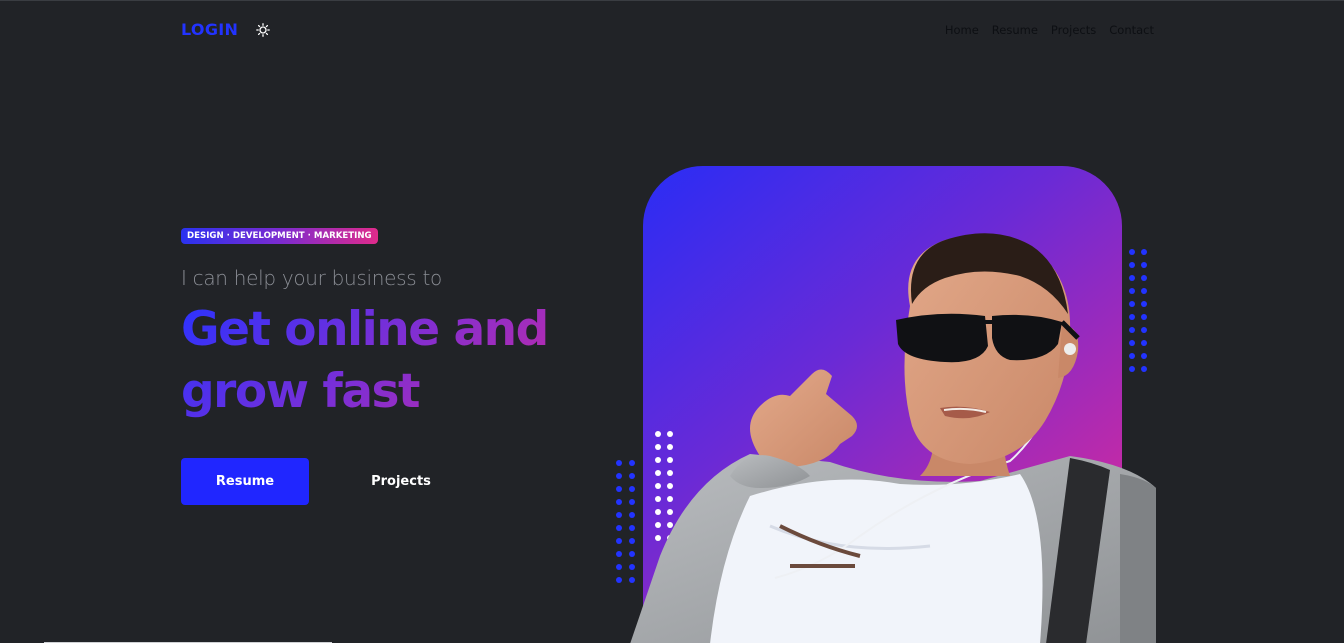 This screenshot has height=643, width=1344. Describe the element at coordinates (1015, 30) in the screenshot. I see `nav-resume: Resume` at that location.